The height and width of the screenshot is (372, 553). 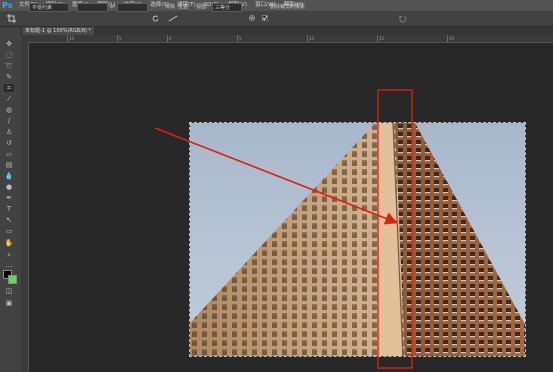 I want to click on ruler-tick: 15, so click(x=381, y=38).